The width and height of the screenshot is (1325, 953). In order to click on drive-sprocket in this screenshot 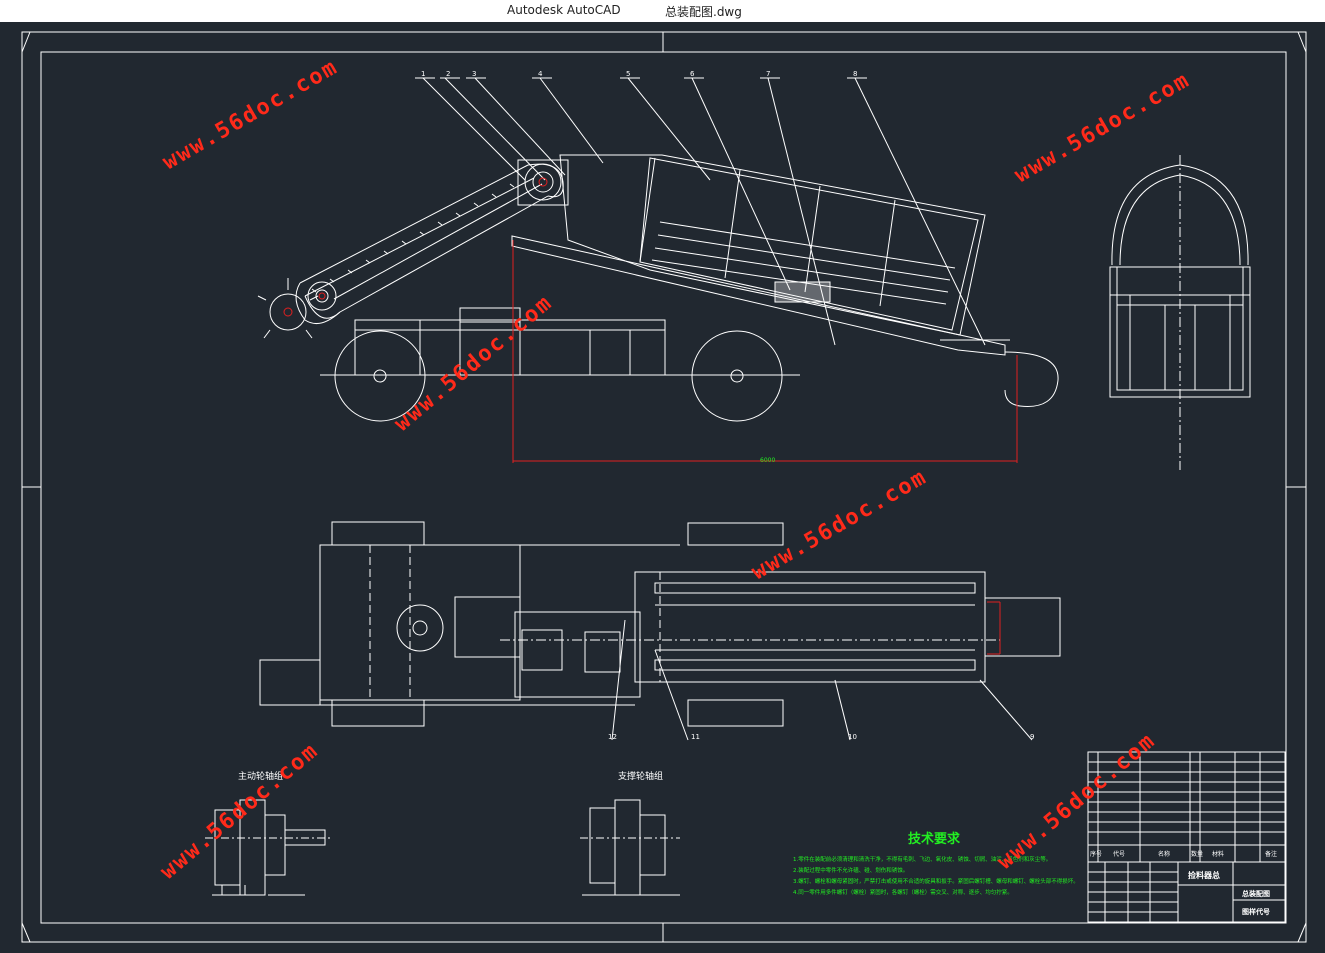, I will do `click(438, 235)`.